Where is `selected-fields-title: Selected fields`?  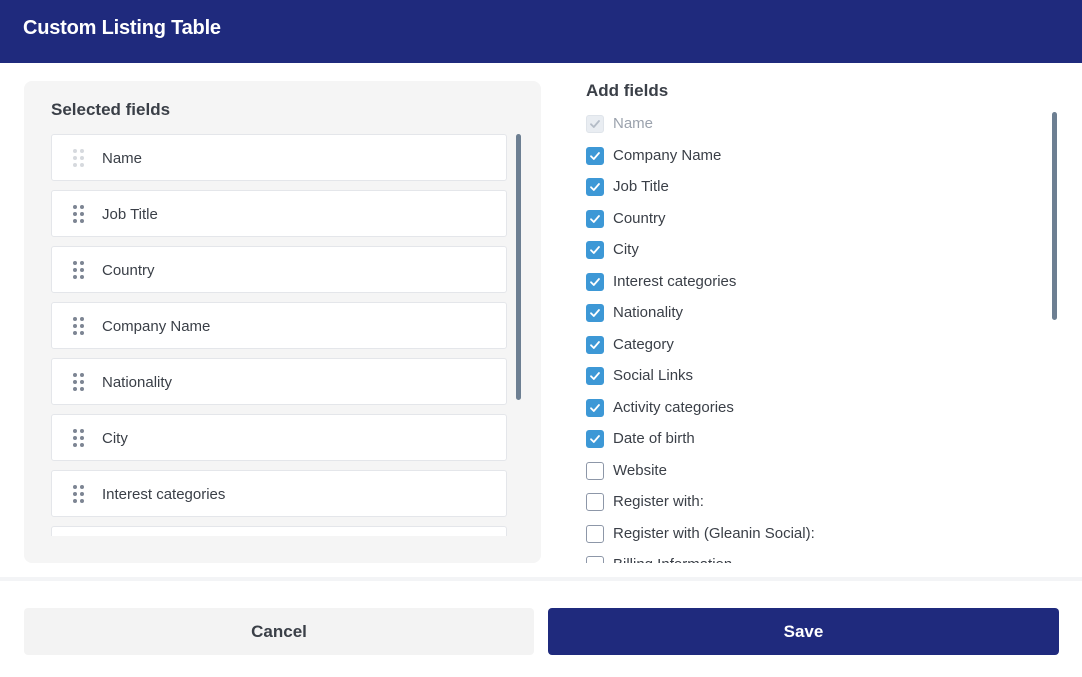 selected-fields-title: Selected fields is located at coordinates (111, 109).